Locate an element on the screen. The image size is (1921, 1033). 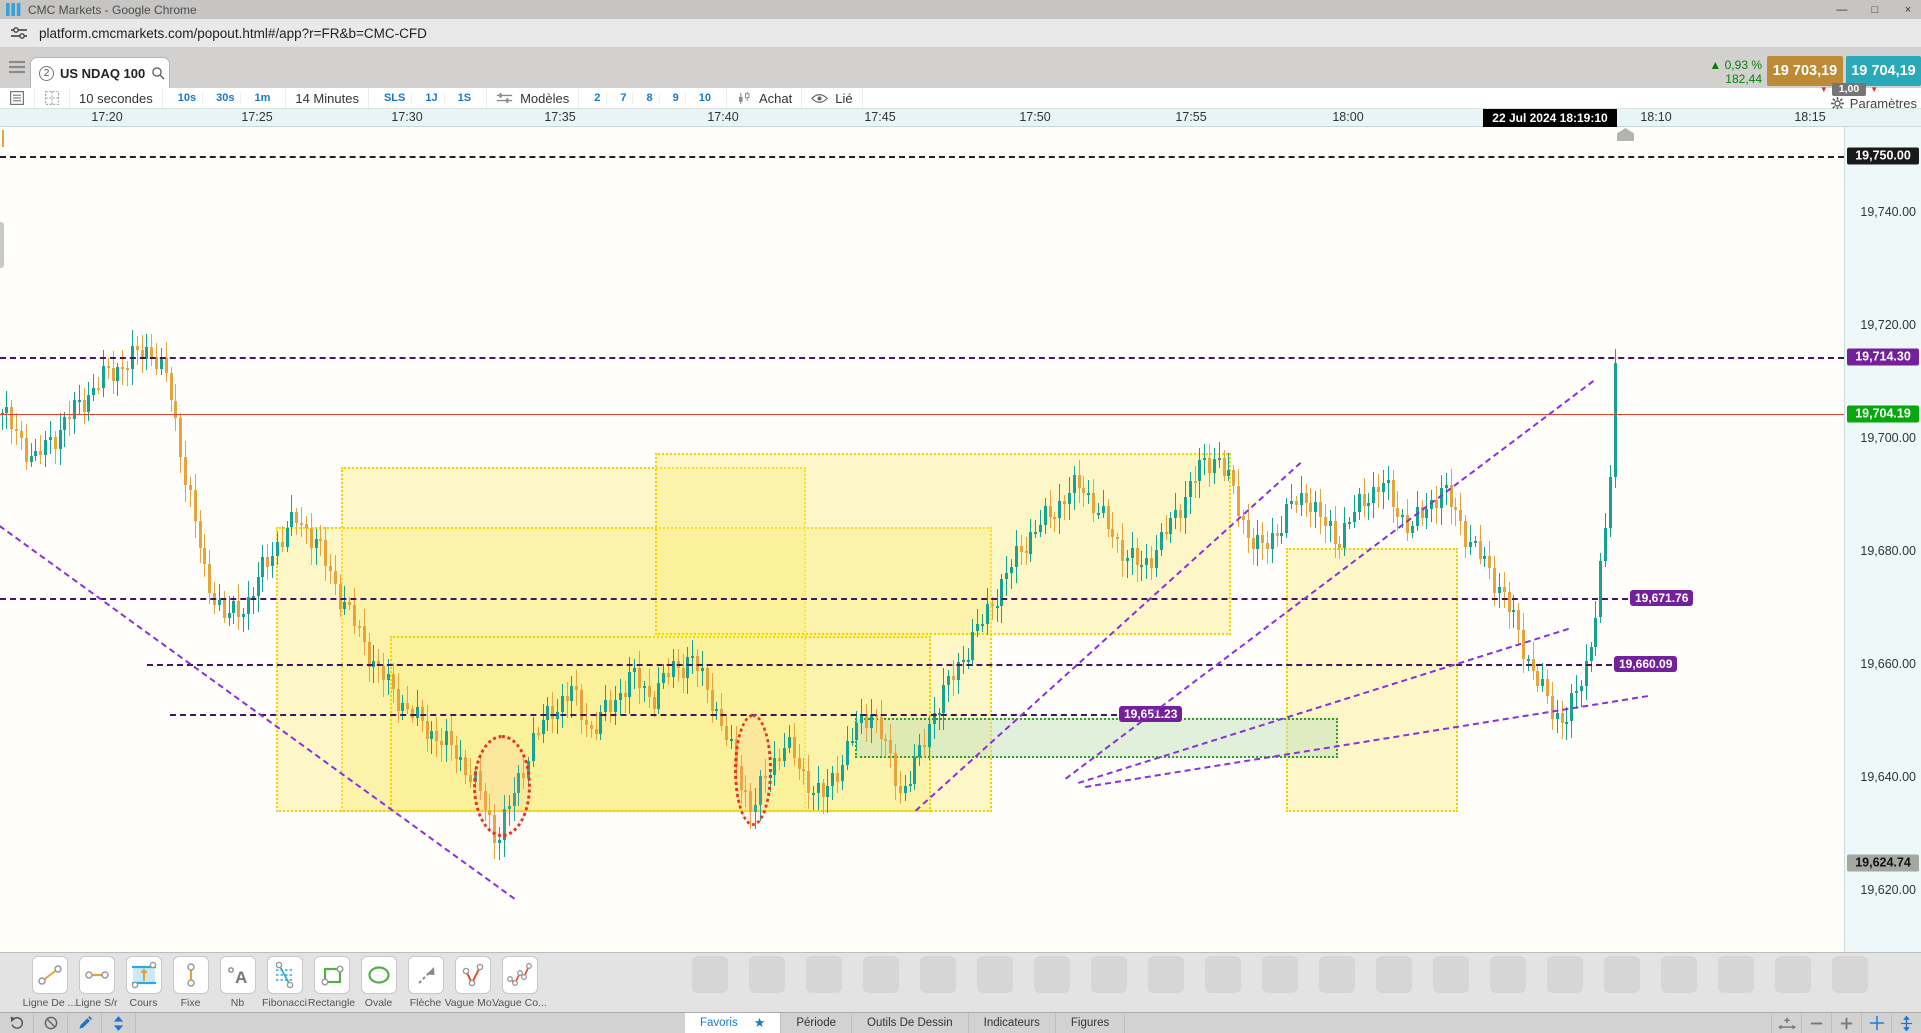
pattern-count-button: 8 is located at coordinates (650, 98).